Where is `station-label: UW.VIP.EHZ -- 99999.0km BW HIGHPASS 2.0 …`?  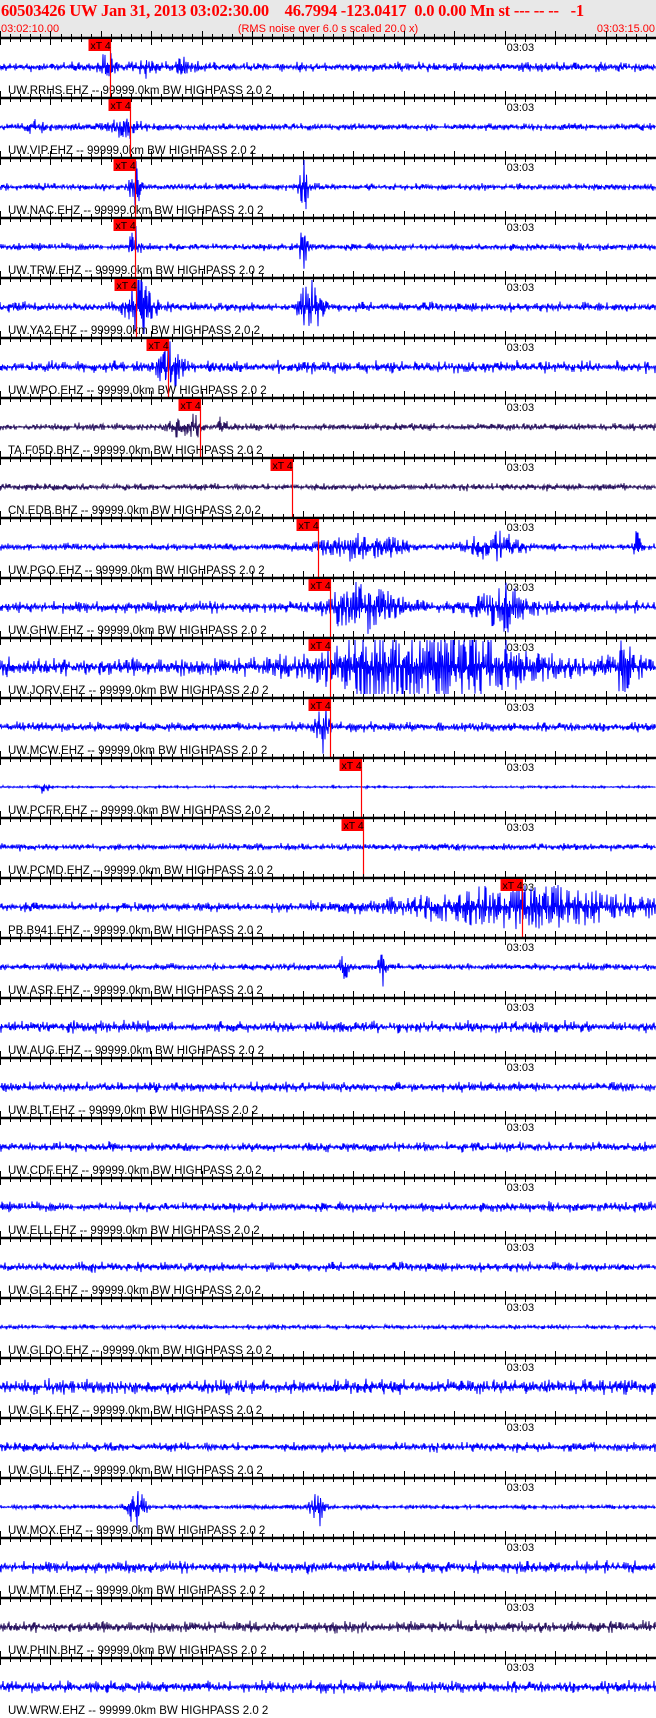 station-label: UW.VIP.EHZ -- 99999.0km BW HIGHPASS 2.0 … is located at coordinates (132, 151).